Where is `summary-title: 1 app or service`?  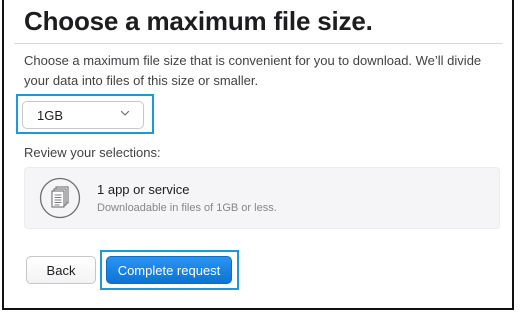
summary-title: 1 app or service is located at coordinates (143, 189).